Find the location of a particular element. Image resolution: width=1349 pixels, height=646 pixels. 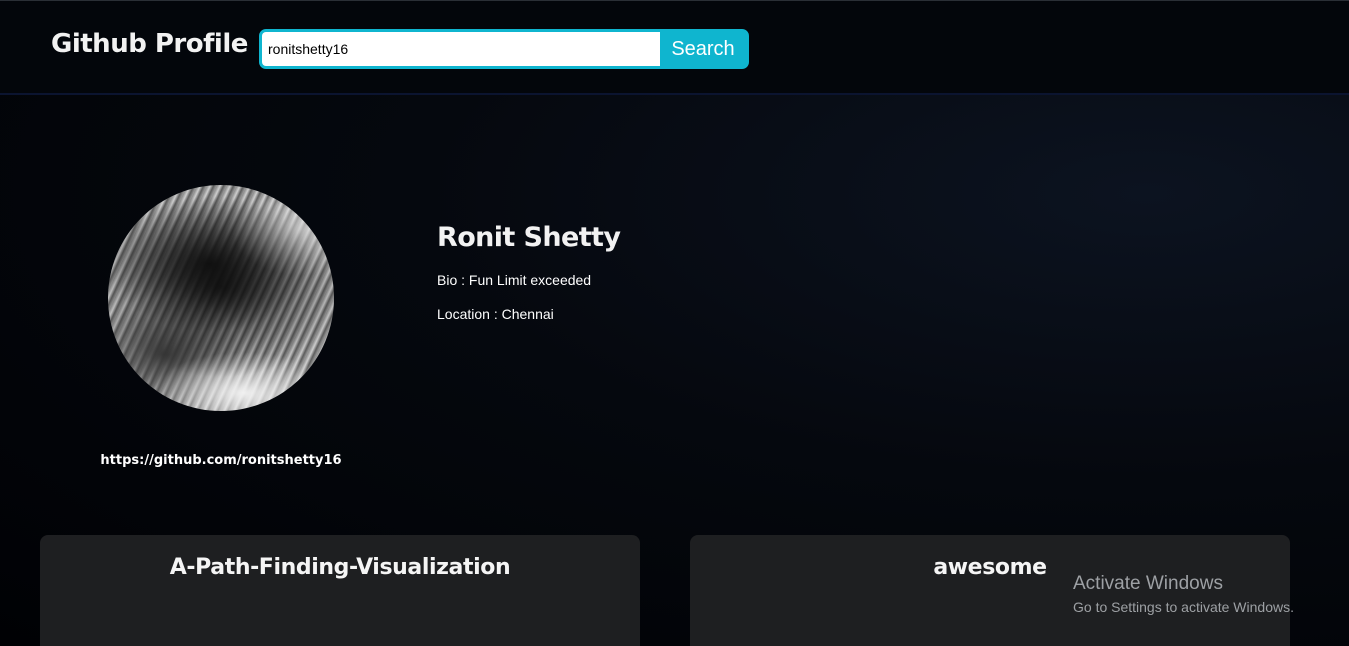

watermark-title: Activate Windows is located at coordinates (1148, 583).